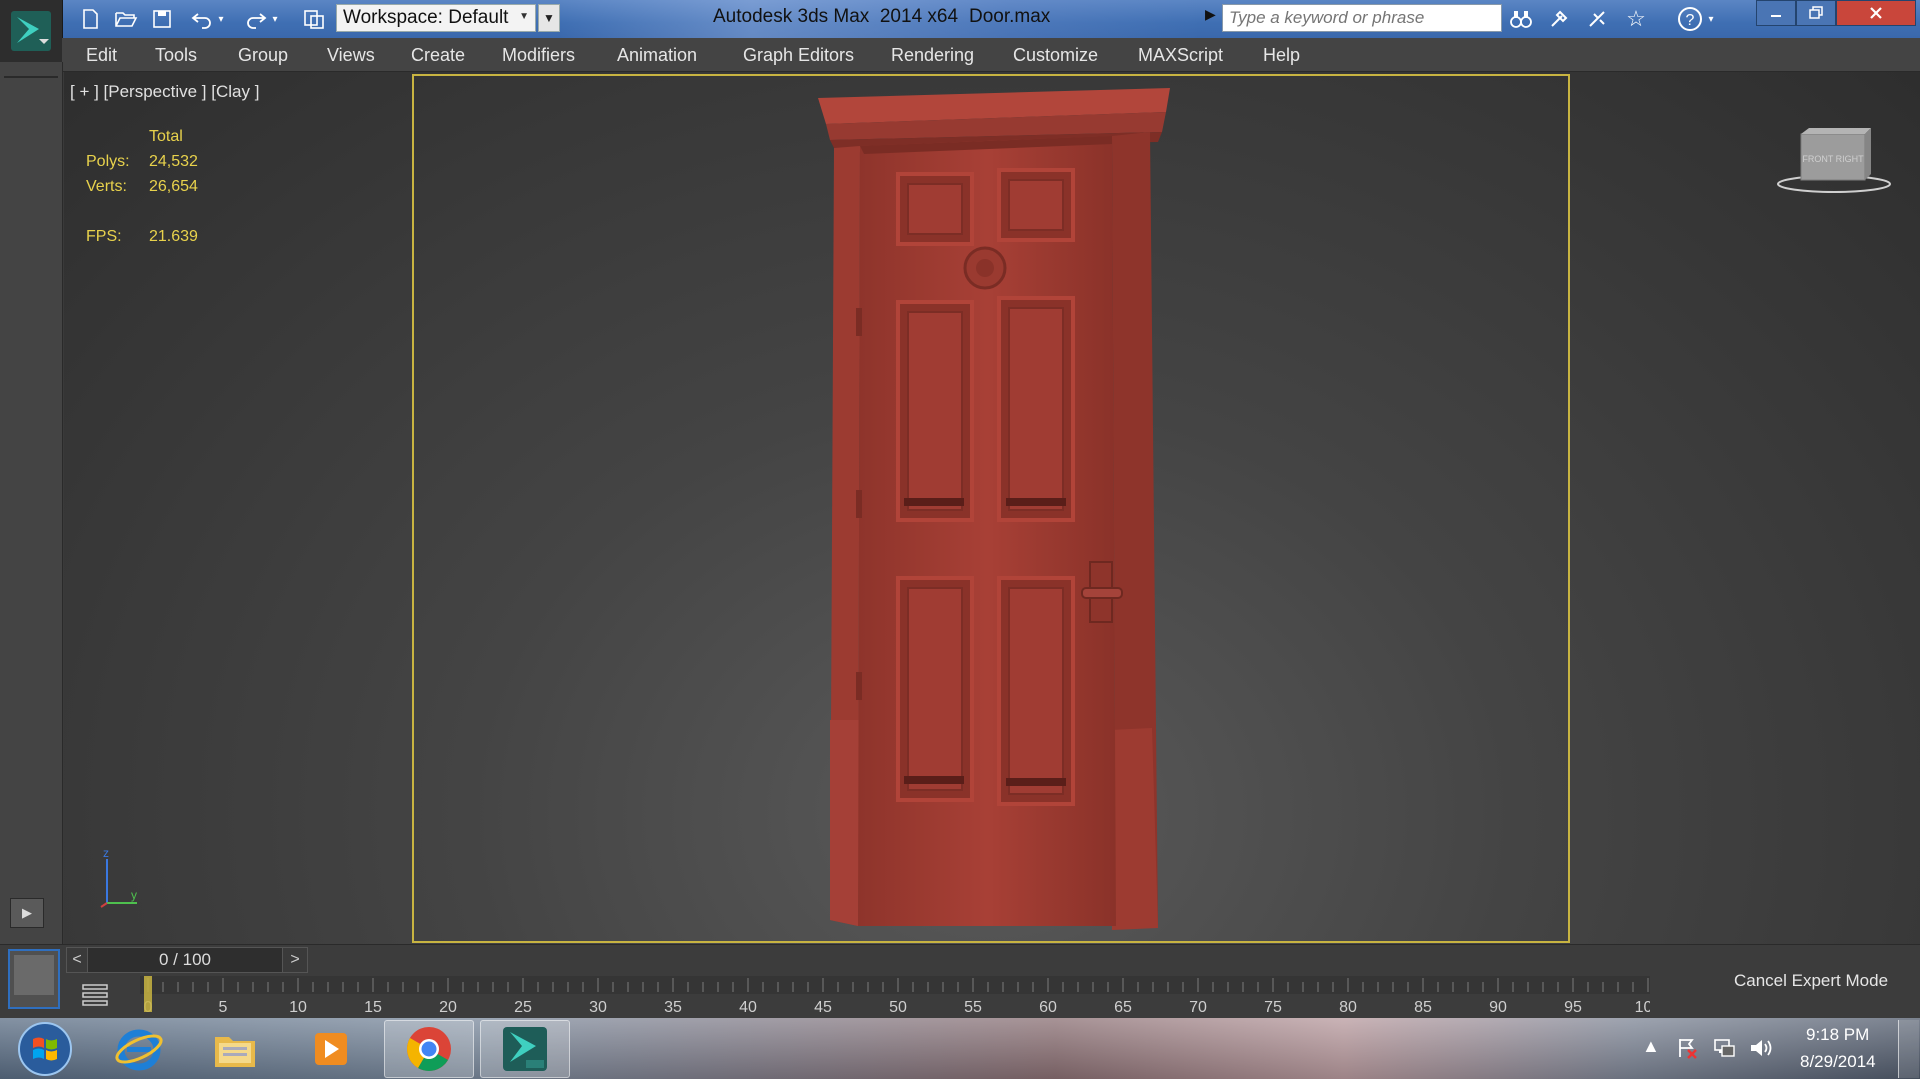  I want to click on stats-polys-value: 24,532, so click(173, 161).